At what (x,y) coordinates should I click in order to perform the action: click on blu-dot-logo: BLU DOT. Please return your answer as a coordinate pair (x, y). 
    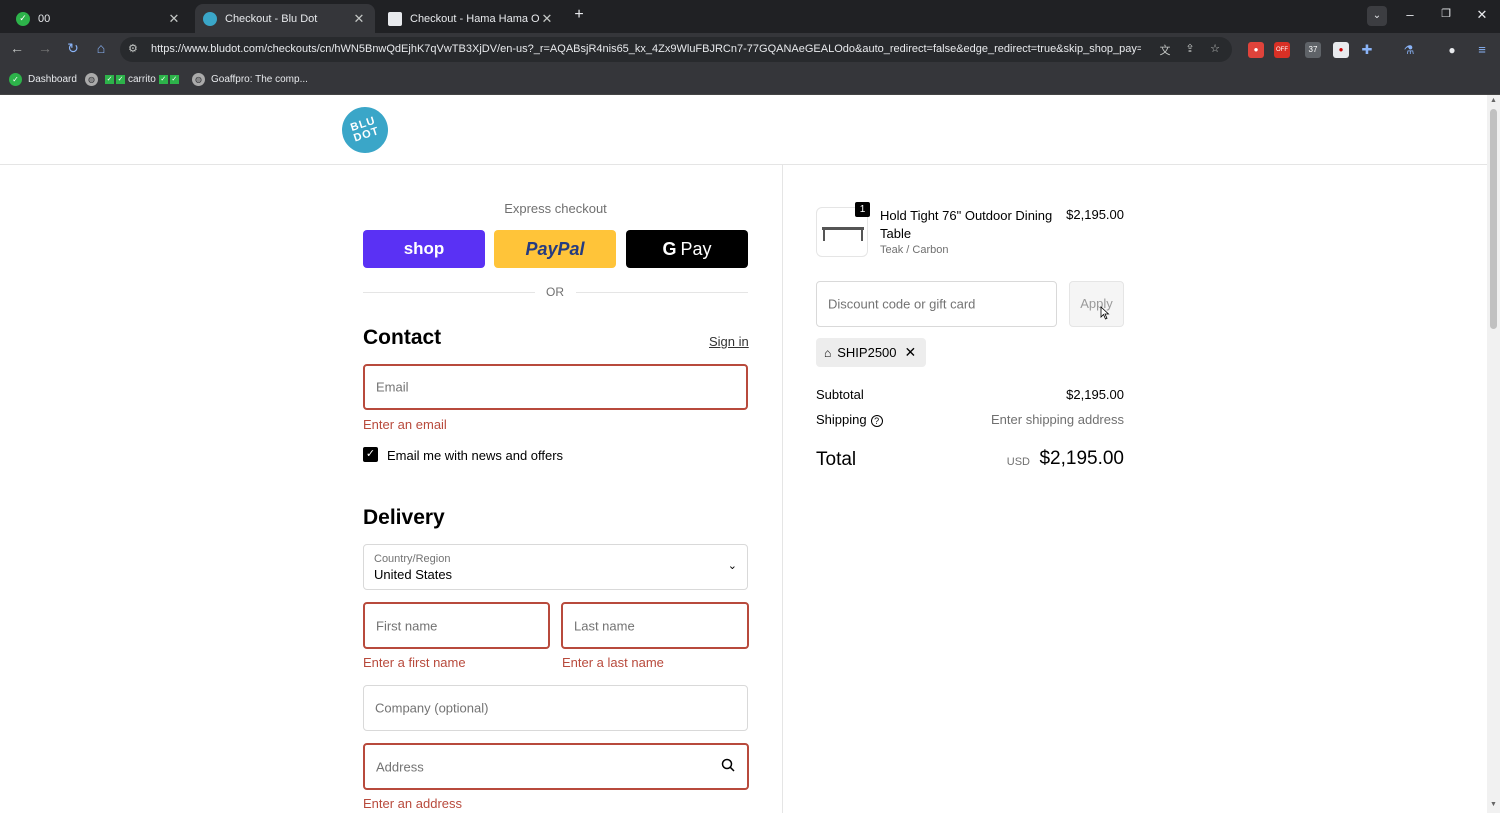
    Looking at the image, I should click on (365, 130).